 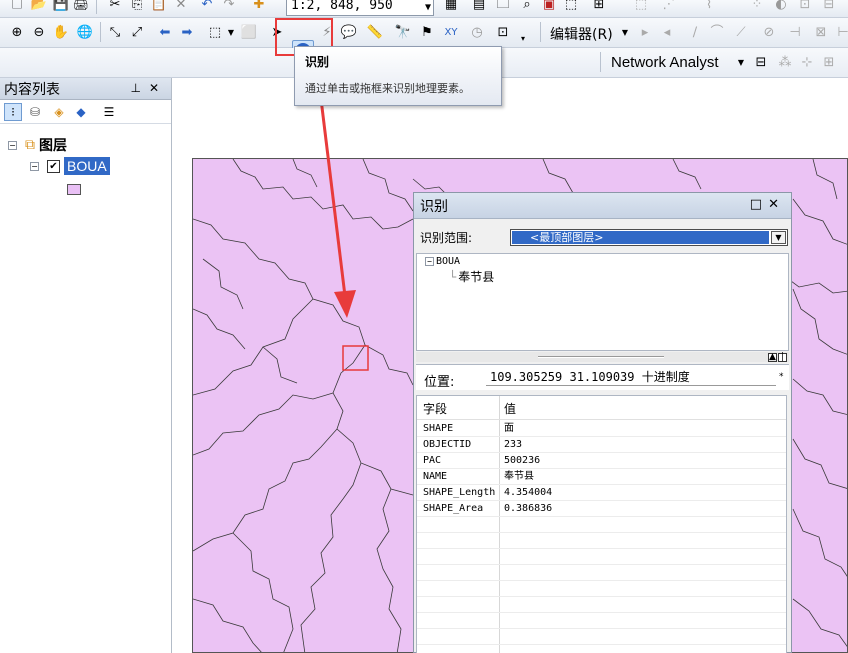 I want to click on identify-window-title: 识别, so click(x=434, y=206).